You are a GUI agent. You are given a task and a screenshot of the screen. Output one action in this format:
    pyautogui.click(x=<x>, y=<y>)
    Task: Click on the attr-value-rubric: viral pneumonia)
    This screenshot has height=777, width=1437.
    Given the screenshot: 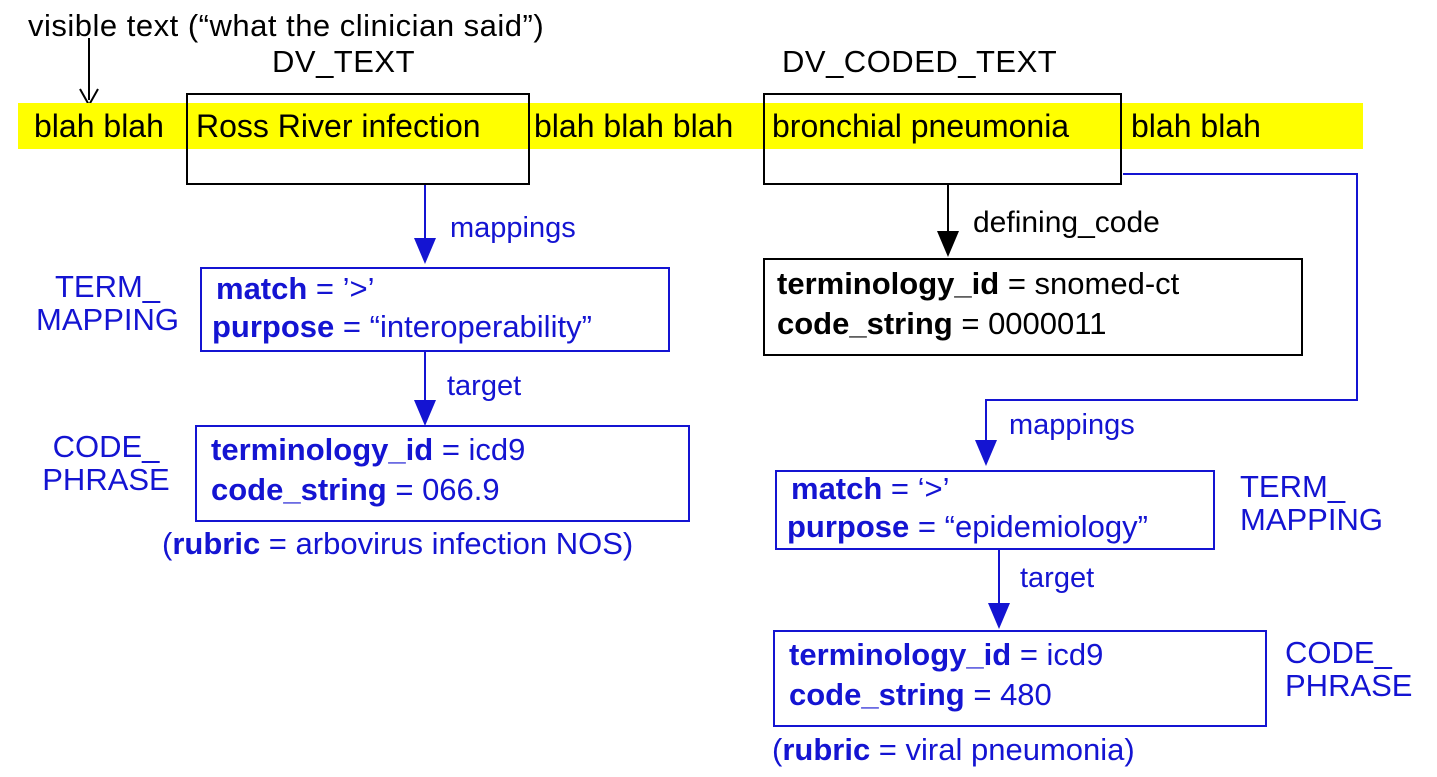 What is the action you would take?
    pyautogui.click(x=1020, y=749)
    